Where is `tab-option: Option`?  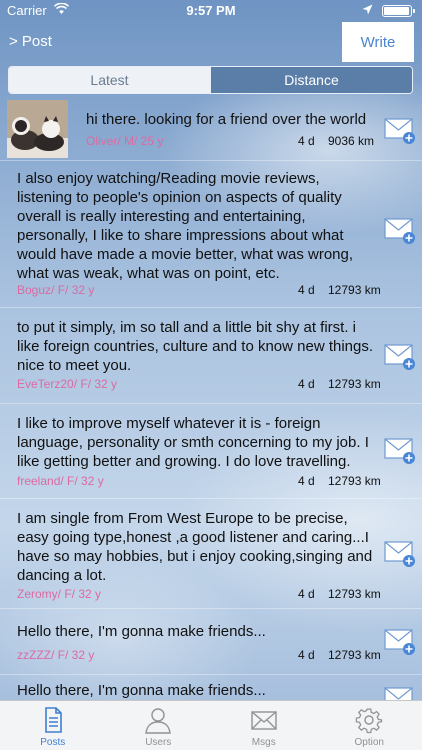
tab-option: Option is located at coordinates (369, 725).